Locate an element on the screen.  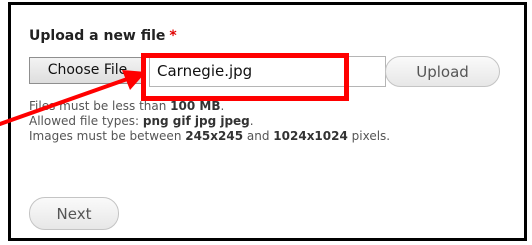
choose-file-button: Choose File is located at coordinates (87, 70).